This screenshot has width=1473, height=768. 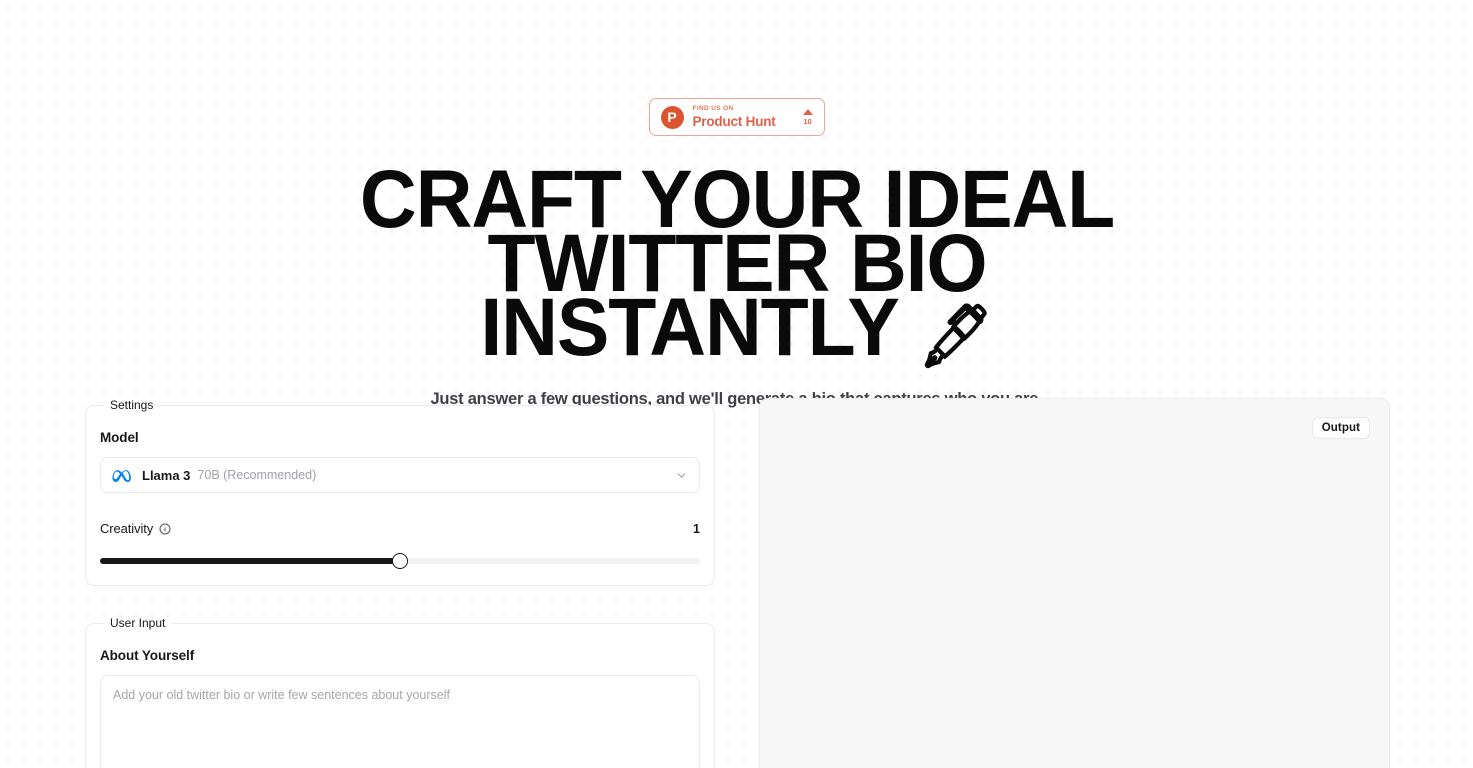 What do you see at coordinates (807, 111) in the screenshot?
I see `upvote-triangle-icon` at bounding box center [807, 111].